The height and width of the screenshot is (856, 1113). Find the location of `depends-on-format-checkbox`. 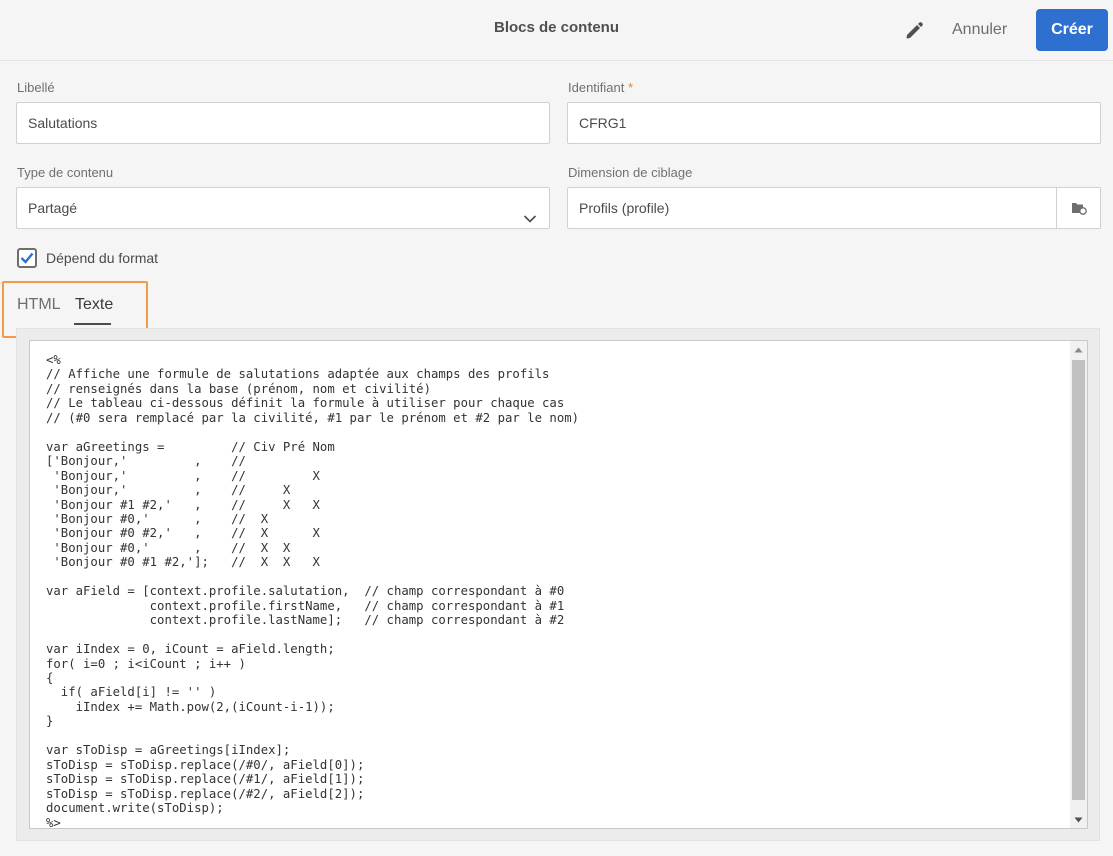

depends-on-format-checkbox is located at coordinates (27, 258).